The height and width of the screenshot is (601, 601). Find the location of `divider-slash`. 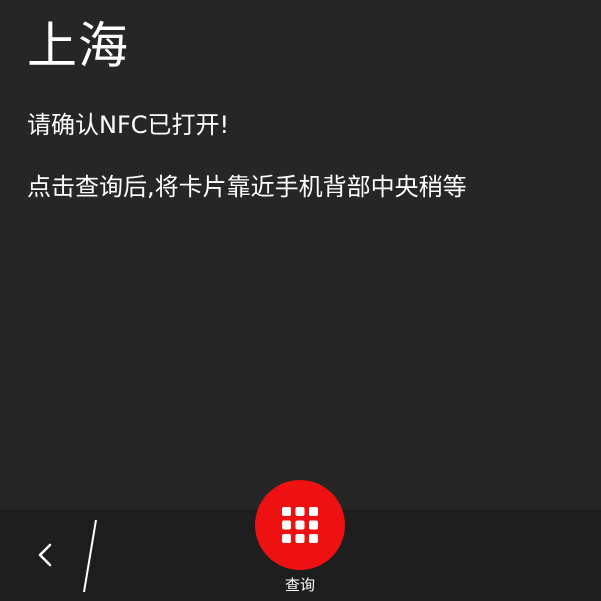

divider-slash is located at coordinates (90, 556).